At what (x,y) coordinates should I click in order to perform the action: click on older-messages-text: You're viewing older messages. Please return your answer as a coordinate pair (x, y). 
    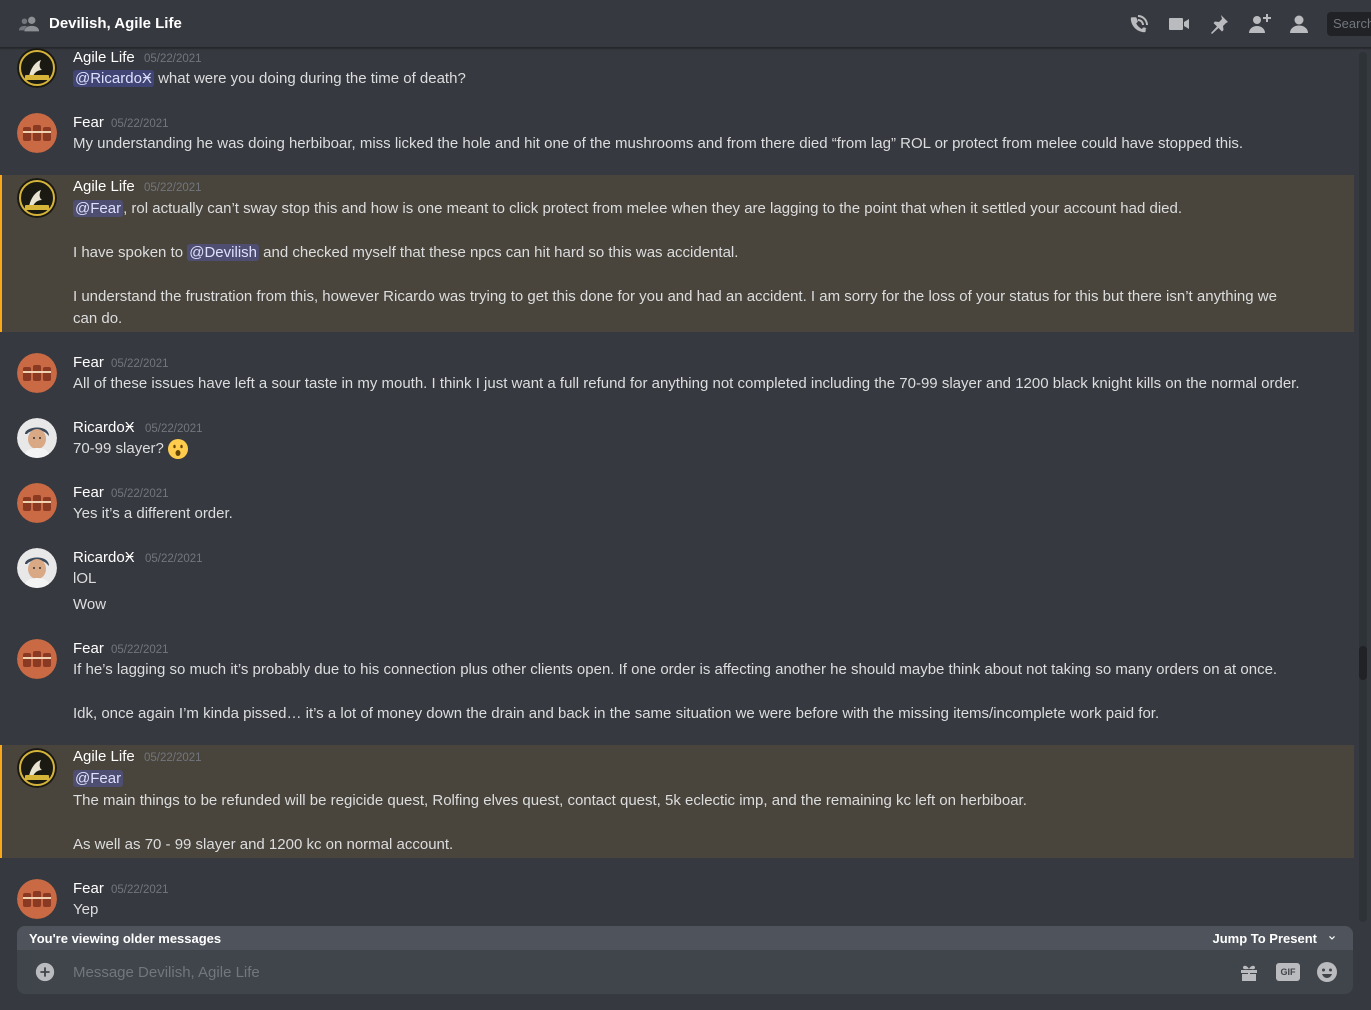
    Looking at the image, I should click on (125, 938).